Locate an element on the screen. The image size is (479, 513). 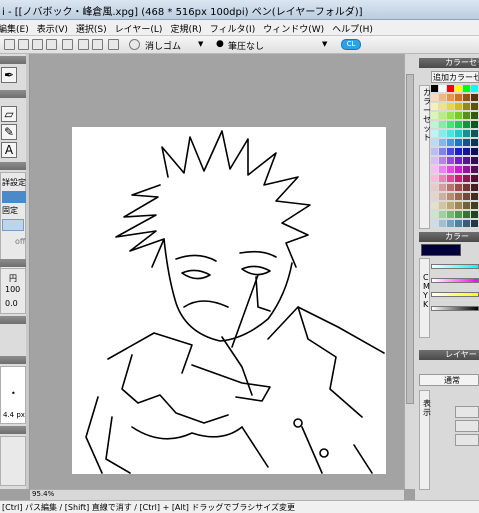
color-swatch-grid is located at coordinates (455, 156).